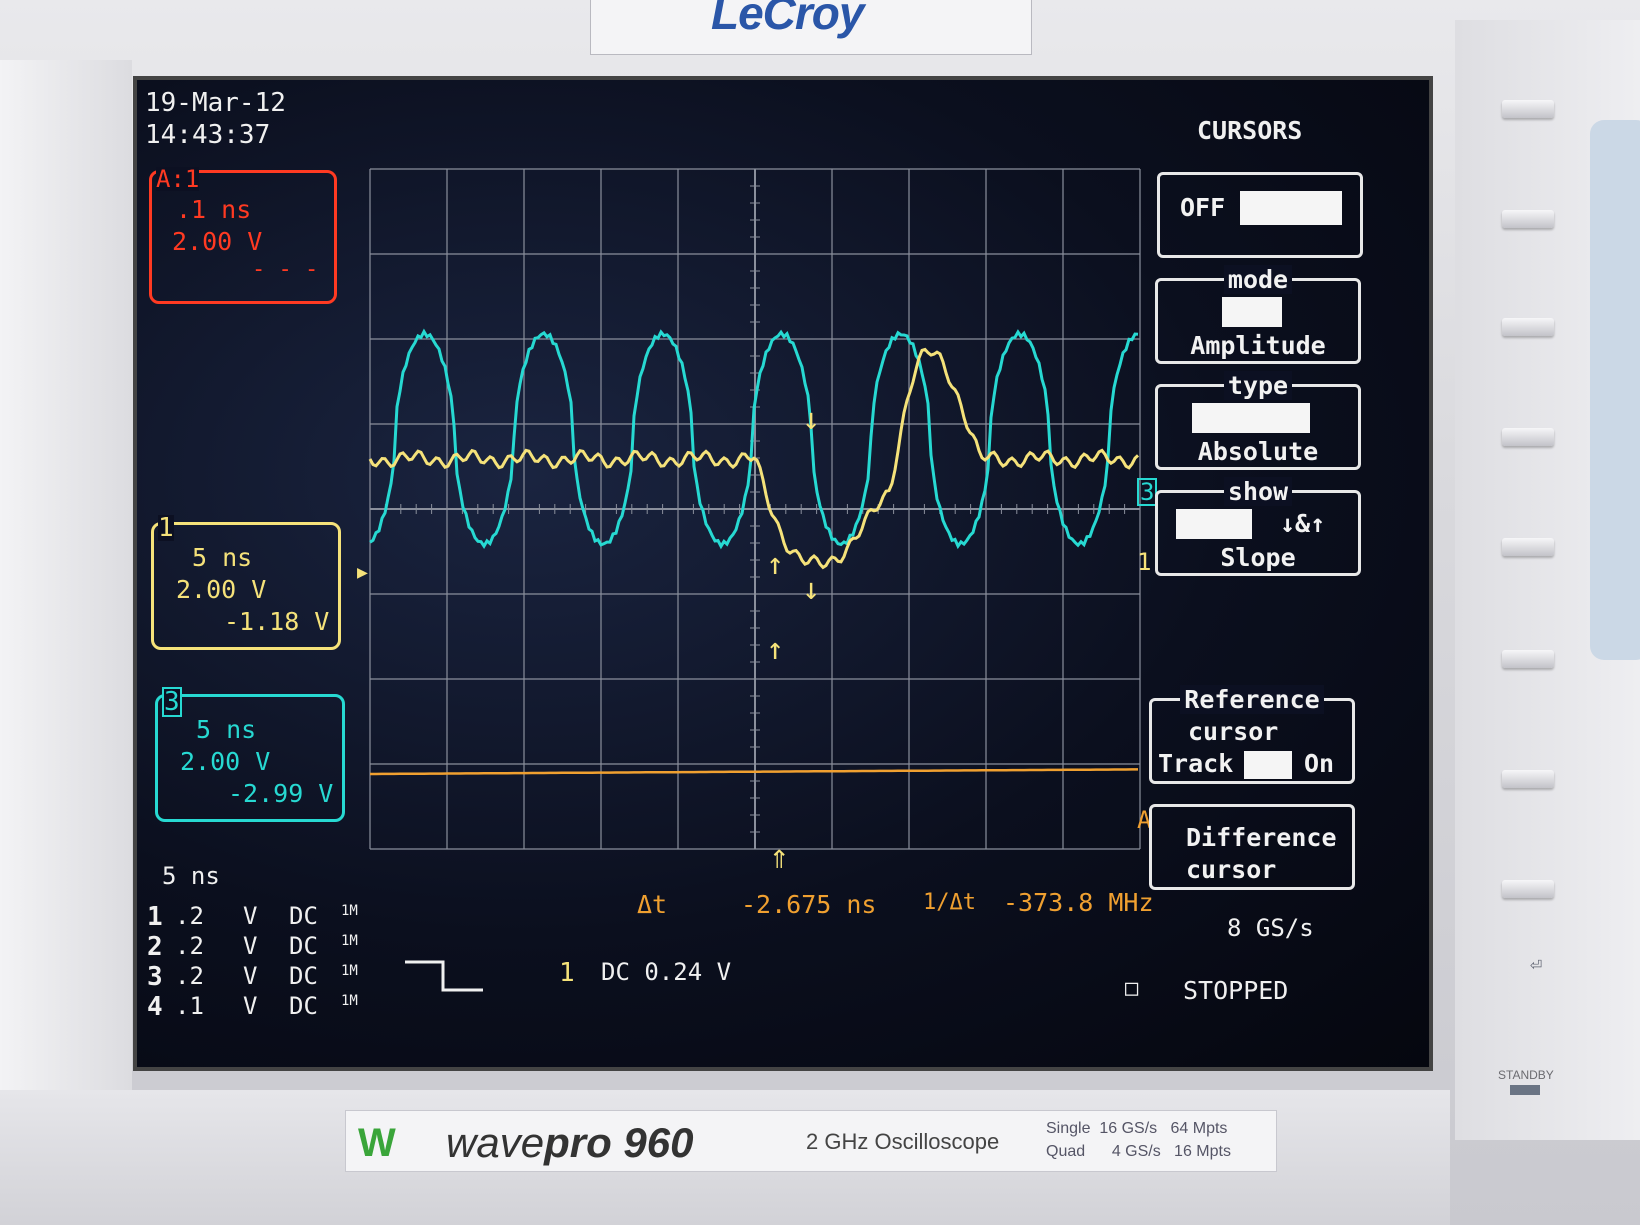  Describe the element at coordinates (1252, 312) in the screenshot. I see `mode-selector-highlight` at that location.